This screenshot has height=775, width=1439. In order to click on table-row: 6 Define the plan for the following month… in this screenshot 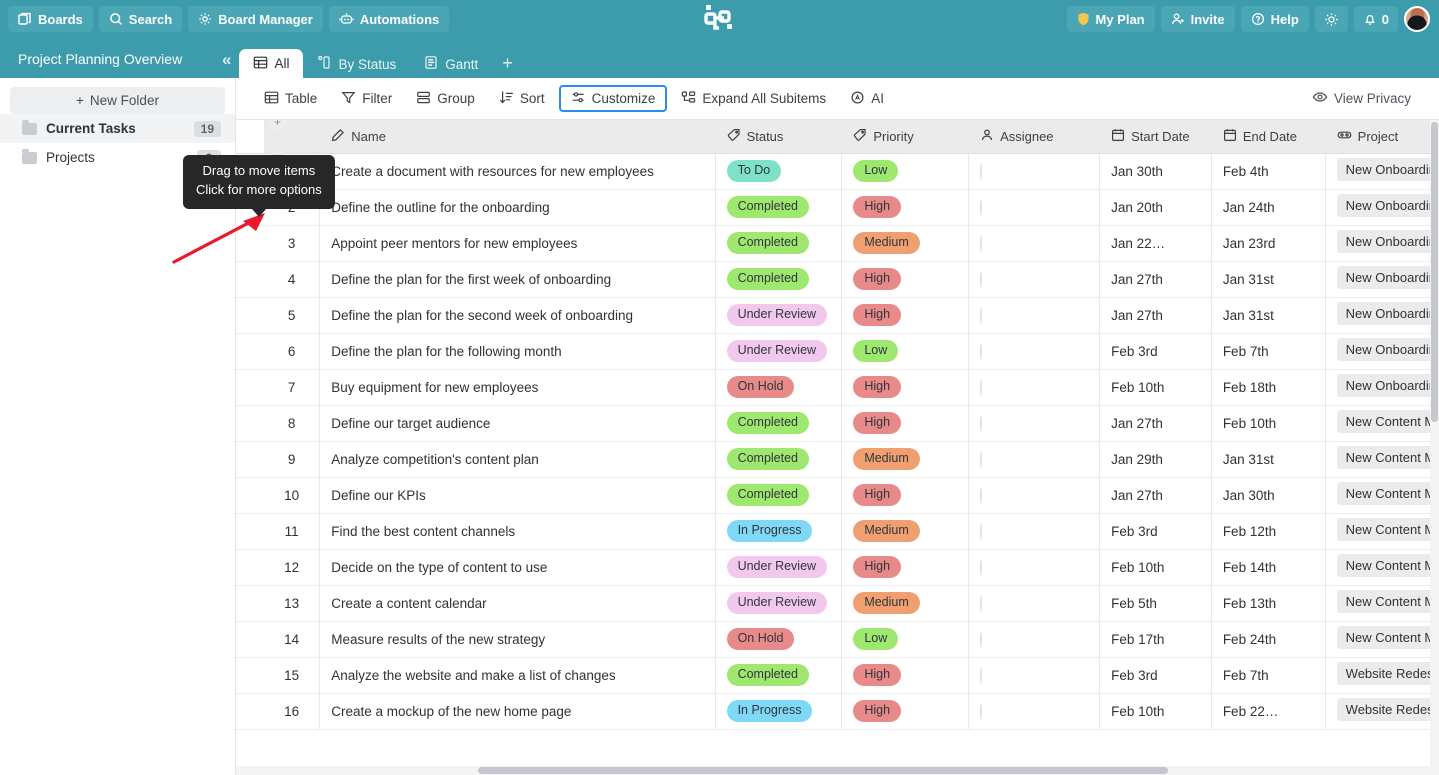, I will do `click(837, 351)`.